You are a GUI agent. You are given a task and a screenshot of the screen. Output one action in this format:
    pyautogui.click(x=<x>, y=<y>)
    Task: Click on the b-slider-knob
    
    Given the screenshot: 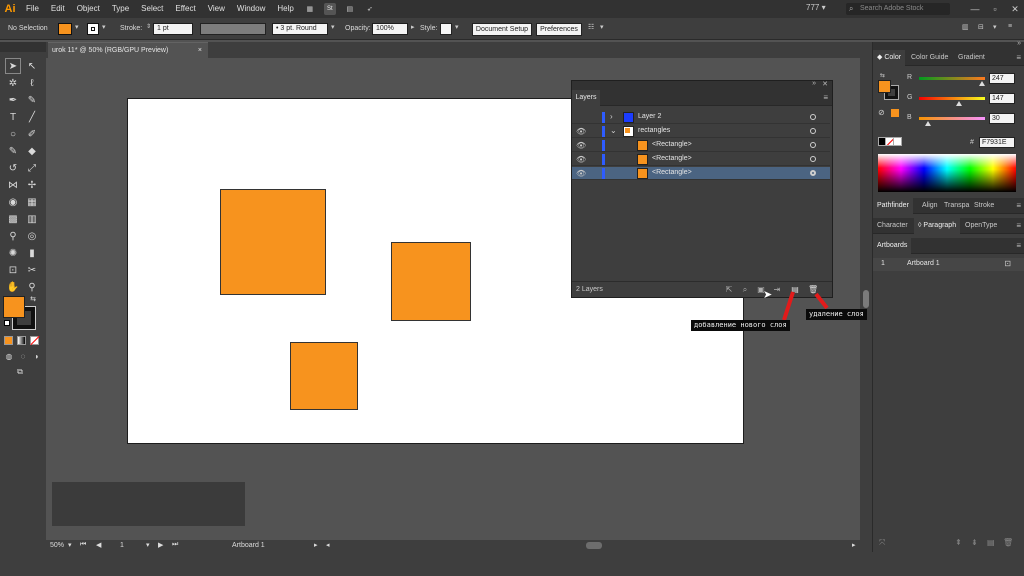 What is the action you would take?
    pyautogui.click(x=928, y=123)
    